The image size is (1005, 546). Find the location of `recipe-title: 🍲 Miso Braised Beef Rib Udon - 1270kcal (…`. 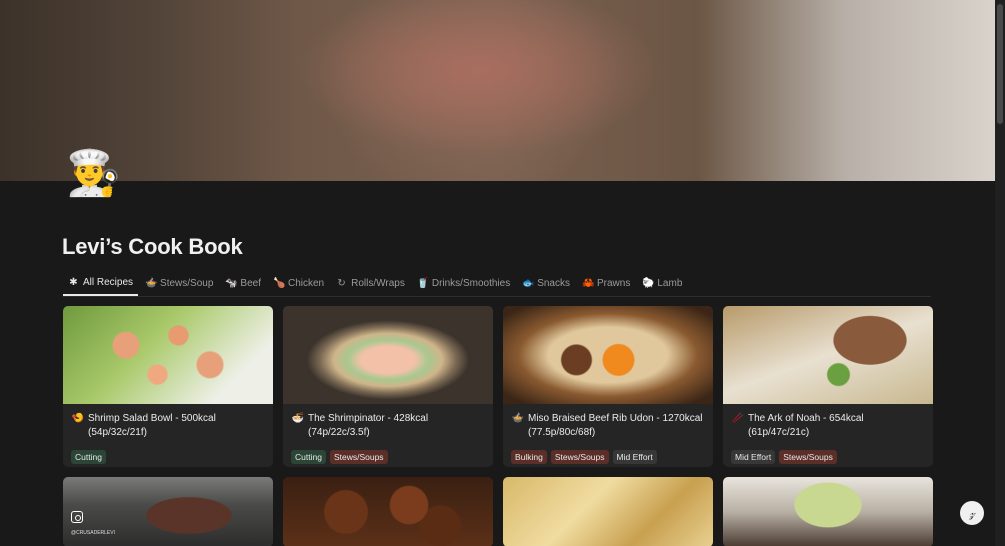

recipe-title: 🍲 Miso Braised Beef Rib Udon - 1270kcal (… is located at coordinates (607, 425).